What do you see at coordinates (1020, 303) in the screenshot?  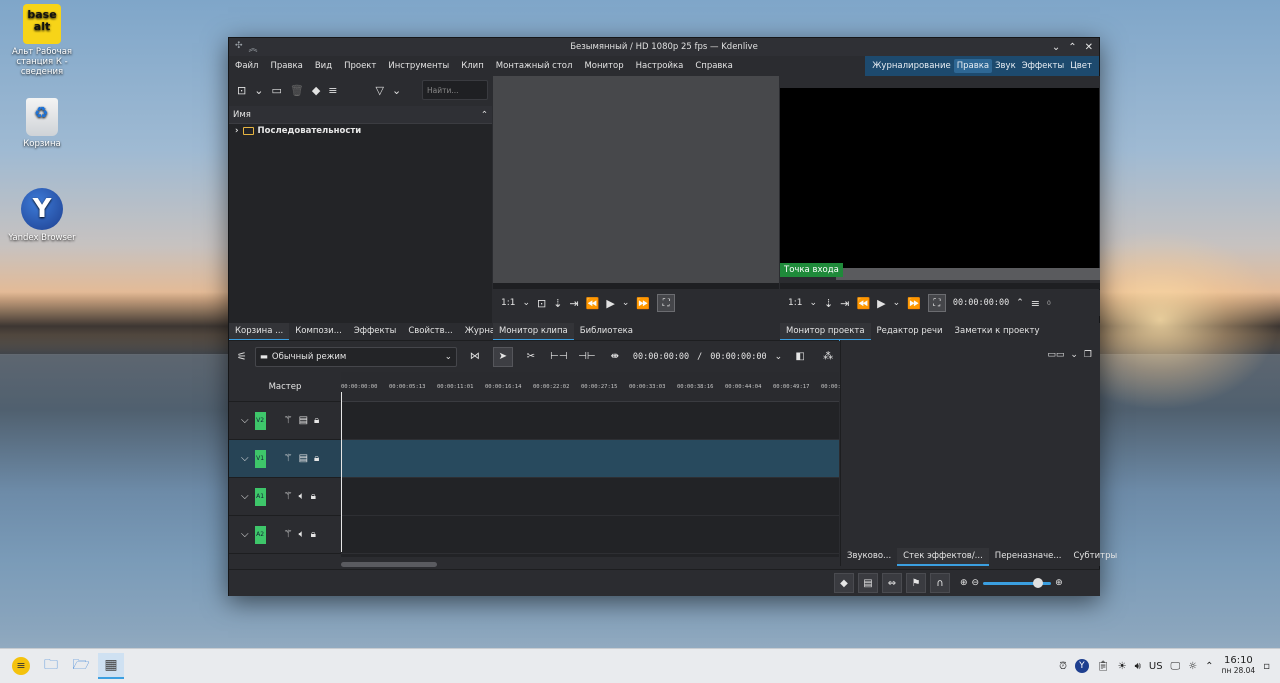 I see `timecode-stepper-icon: ⌃` at bounding box center [1020, 303].